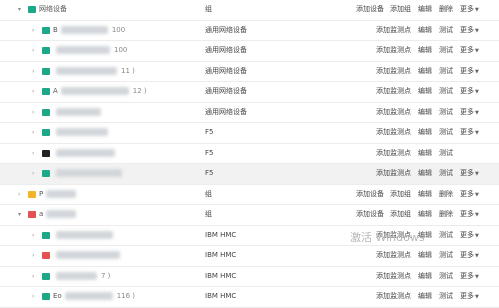 Image resolution: width=499 pixels, height=308 pixels. Describe the element at coordinates (249, 256) in the screenshot. I see `device-row: › IBM HMC 添加监测点 编辑 测试 更多▼` at that location.